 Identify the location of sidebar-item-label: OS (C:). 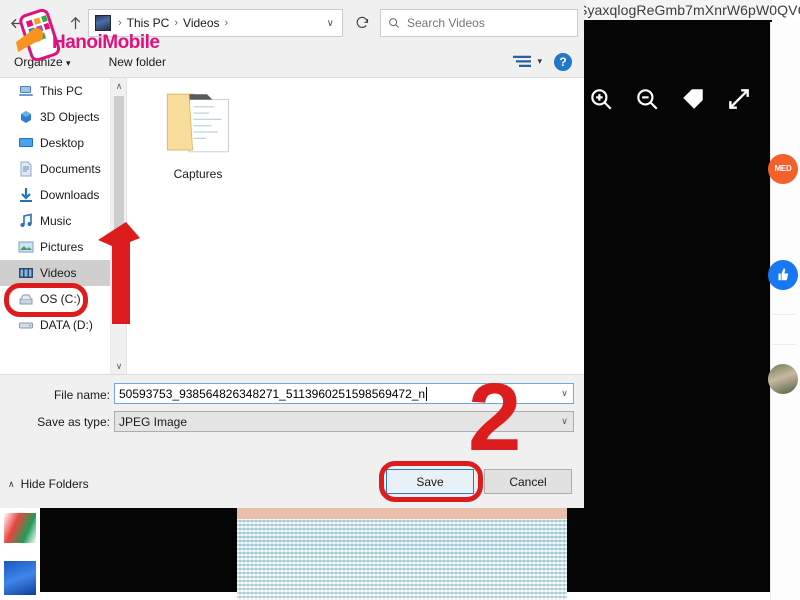
(60, 299).